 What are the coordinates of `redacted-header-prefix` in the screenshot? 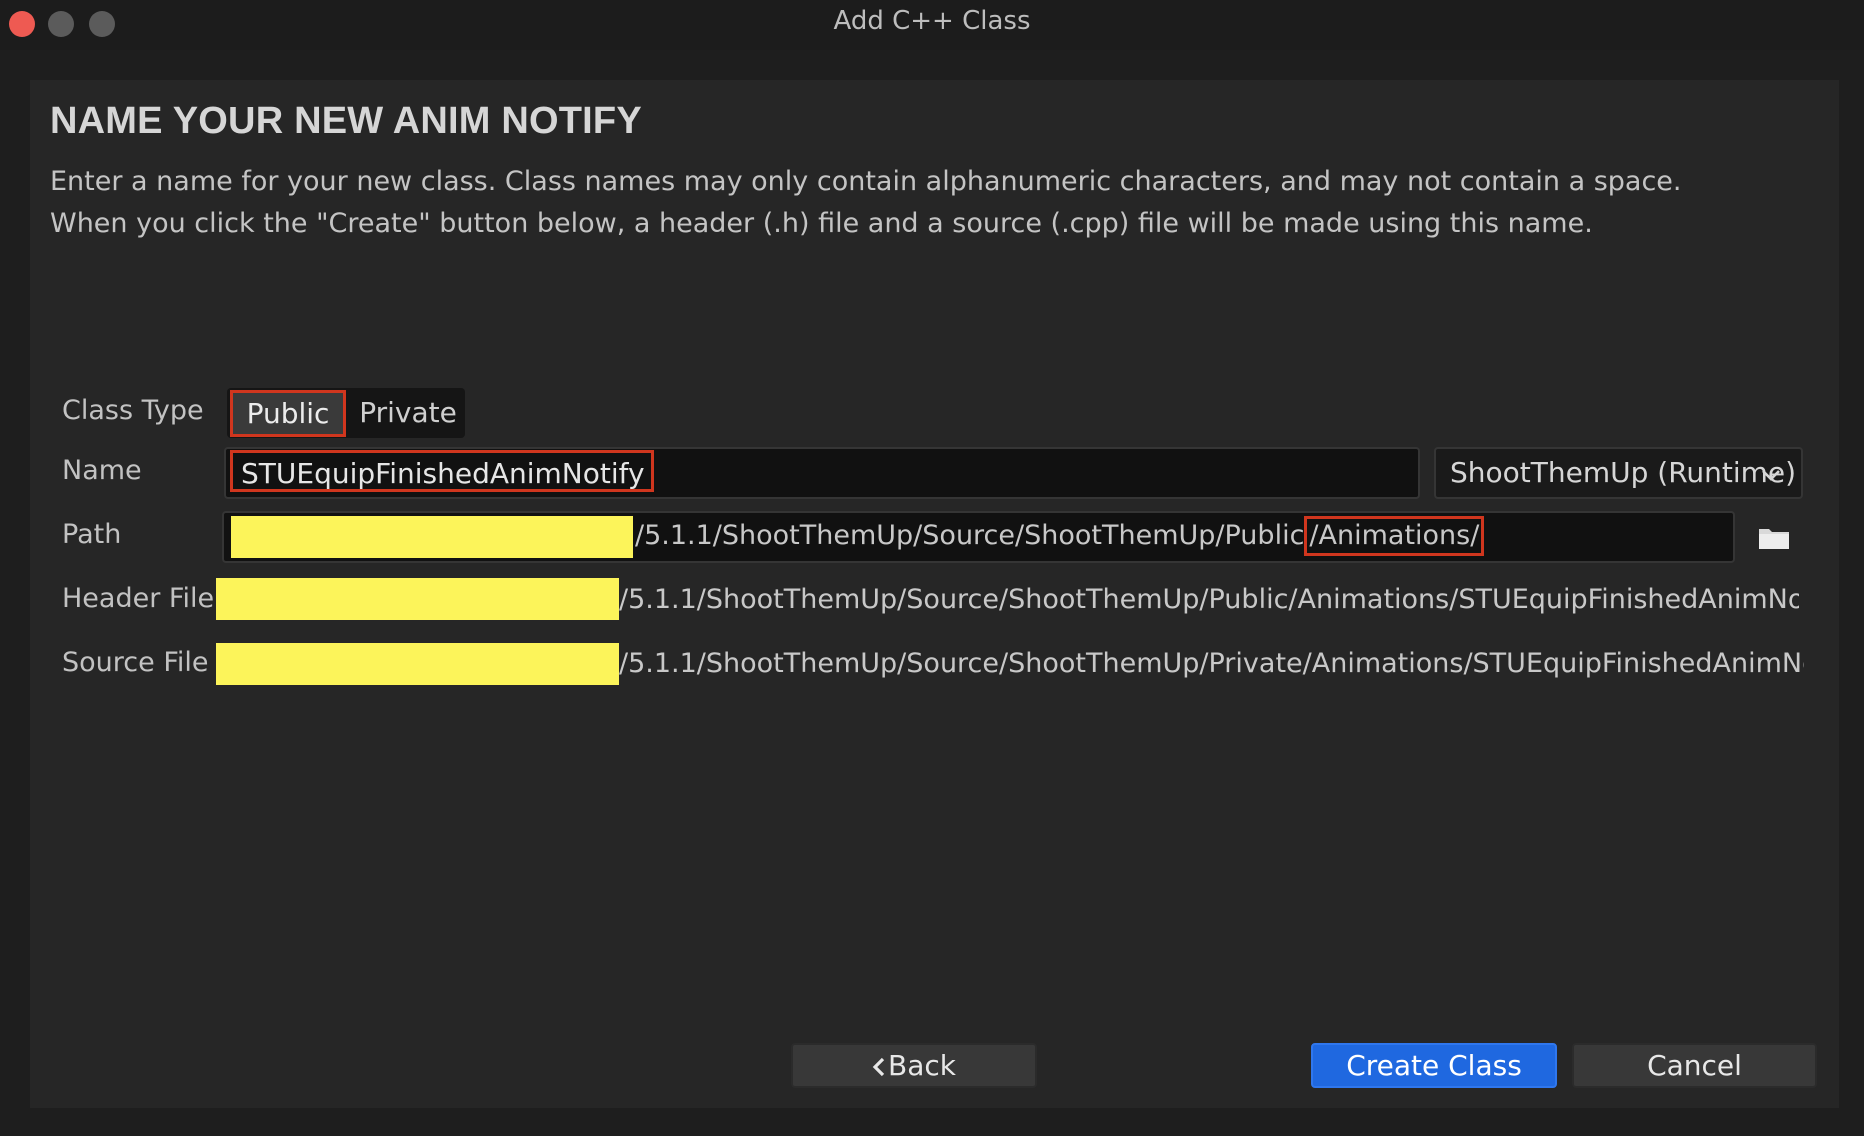 It's located at (417, 599).